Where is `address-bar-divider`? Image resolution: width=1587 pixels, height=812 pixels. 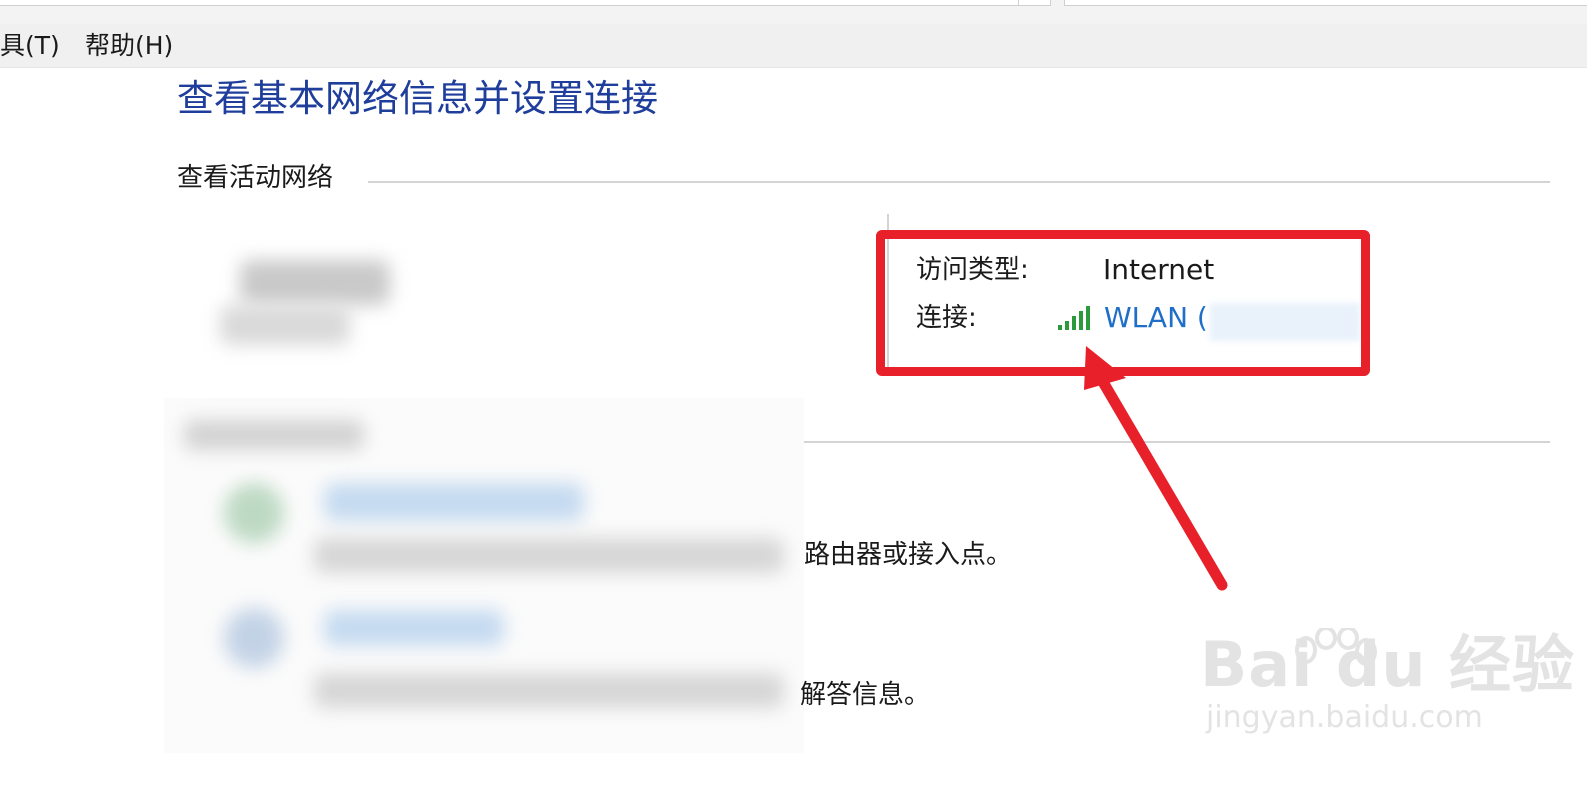
address-bar-divider is located at coordinates (1018, 2).